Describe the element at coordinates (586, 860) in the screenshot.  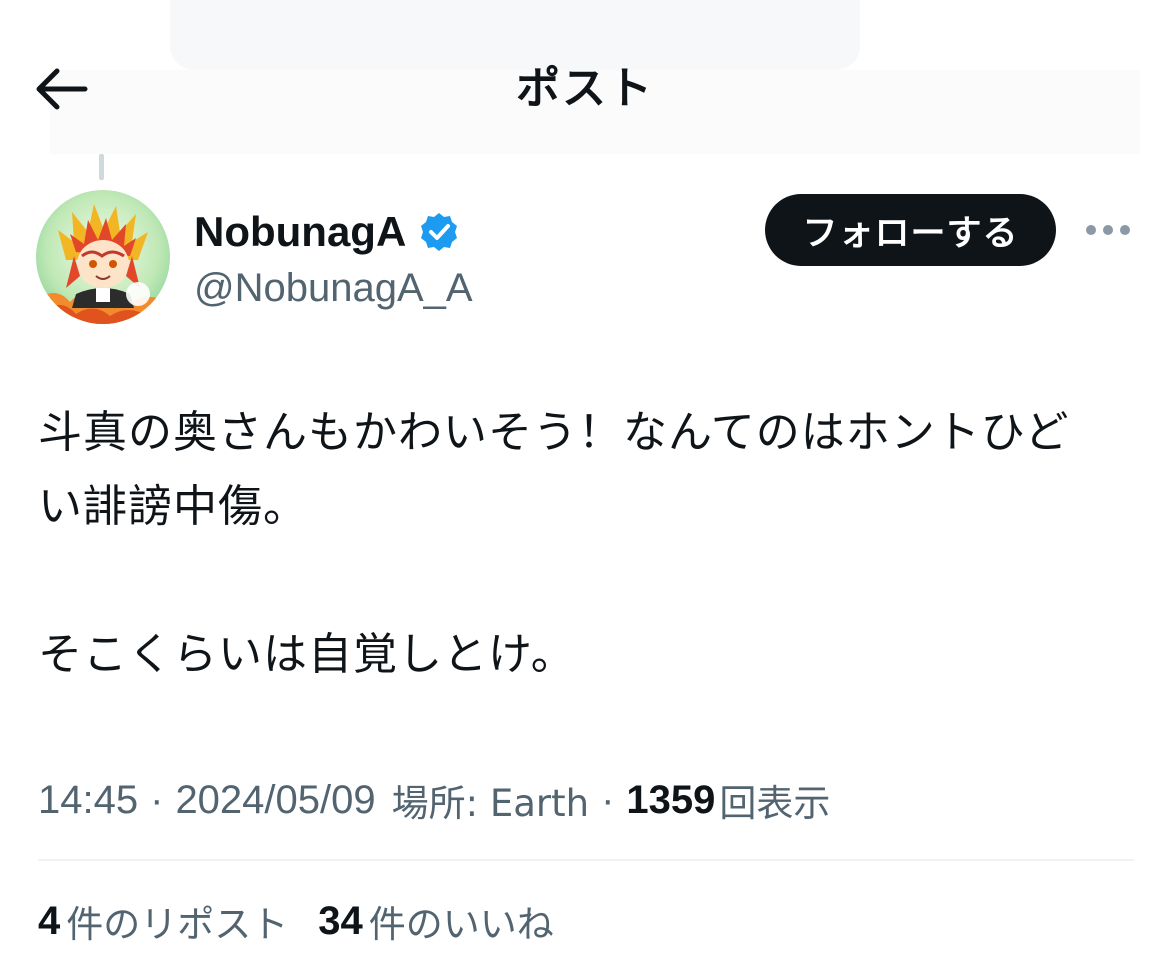
I see `divider` at that location.